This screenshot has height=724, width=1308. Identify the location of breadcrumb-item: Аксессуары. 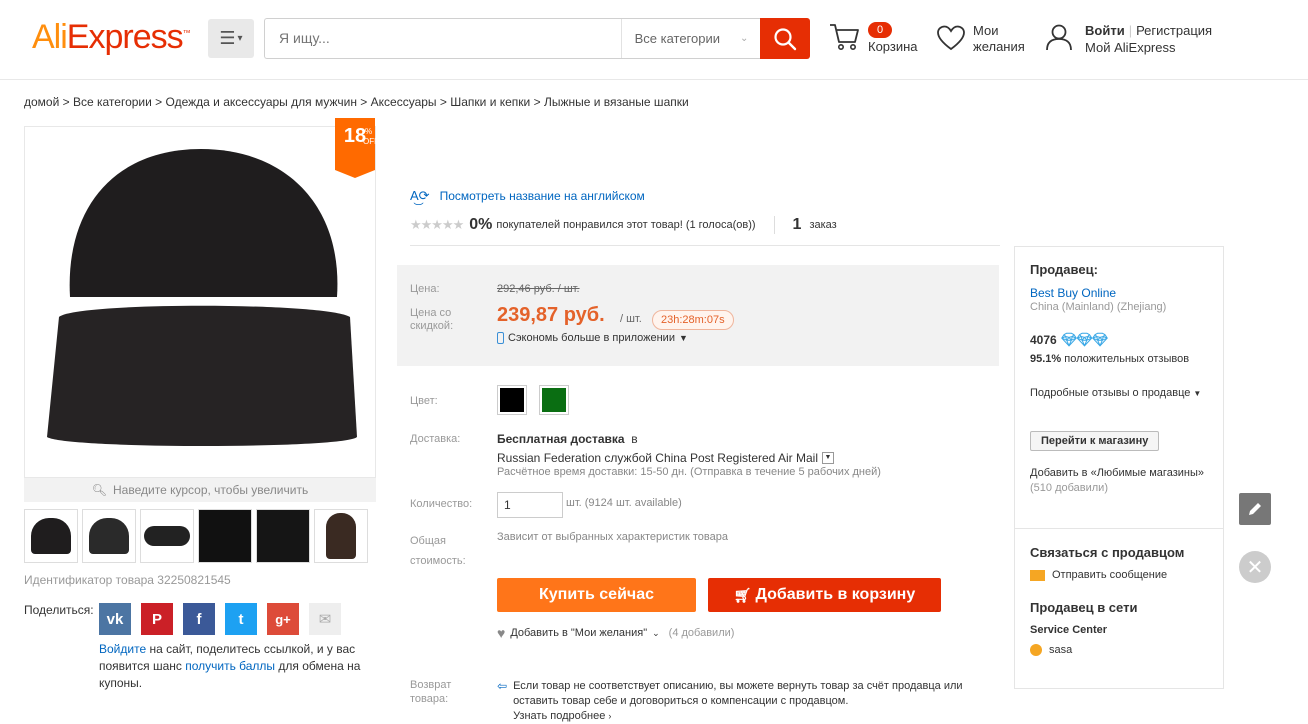
(404, 102).